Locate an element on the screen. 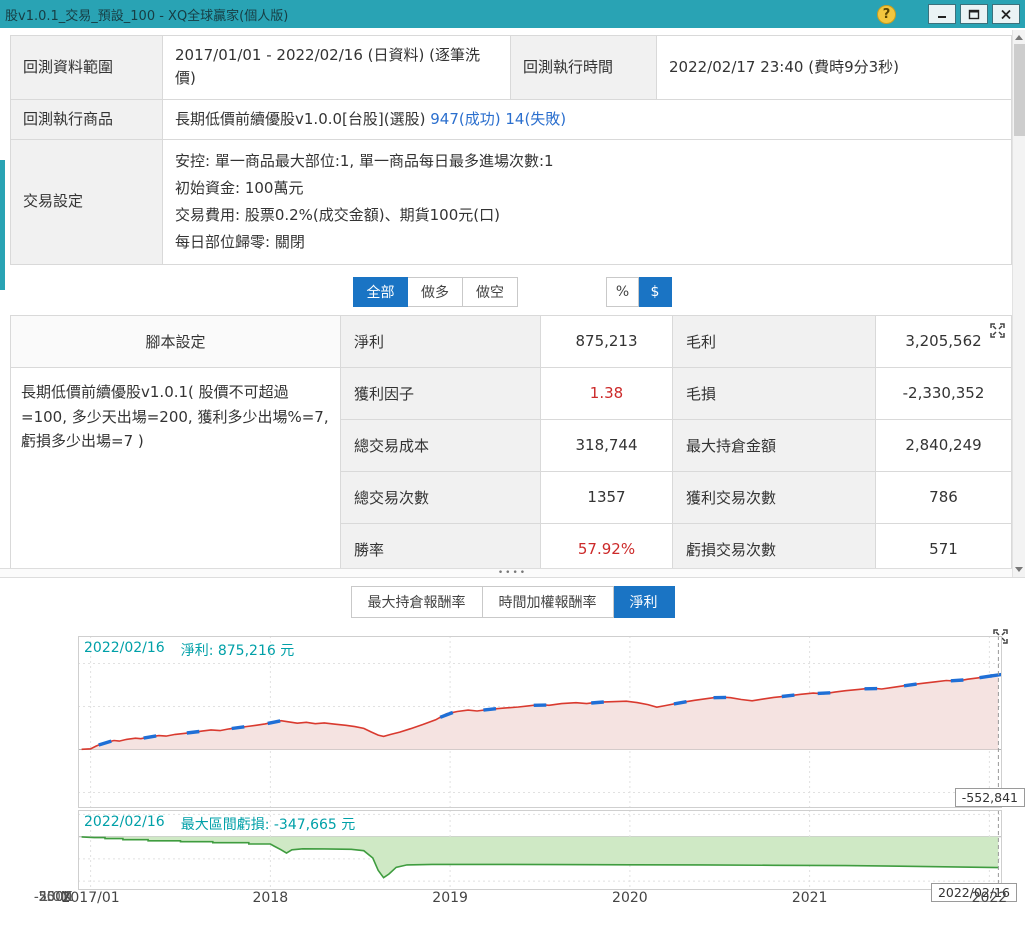 Image resolution: width=1025 pixels, height=926 pixels. metric-value: 571 is located at coordinates (943, 546).